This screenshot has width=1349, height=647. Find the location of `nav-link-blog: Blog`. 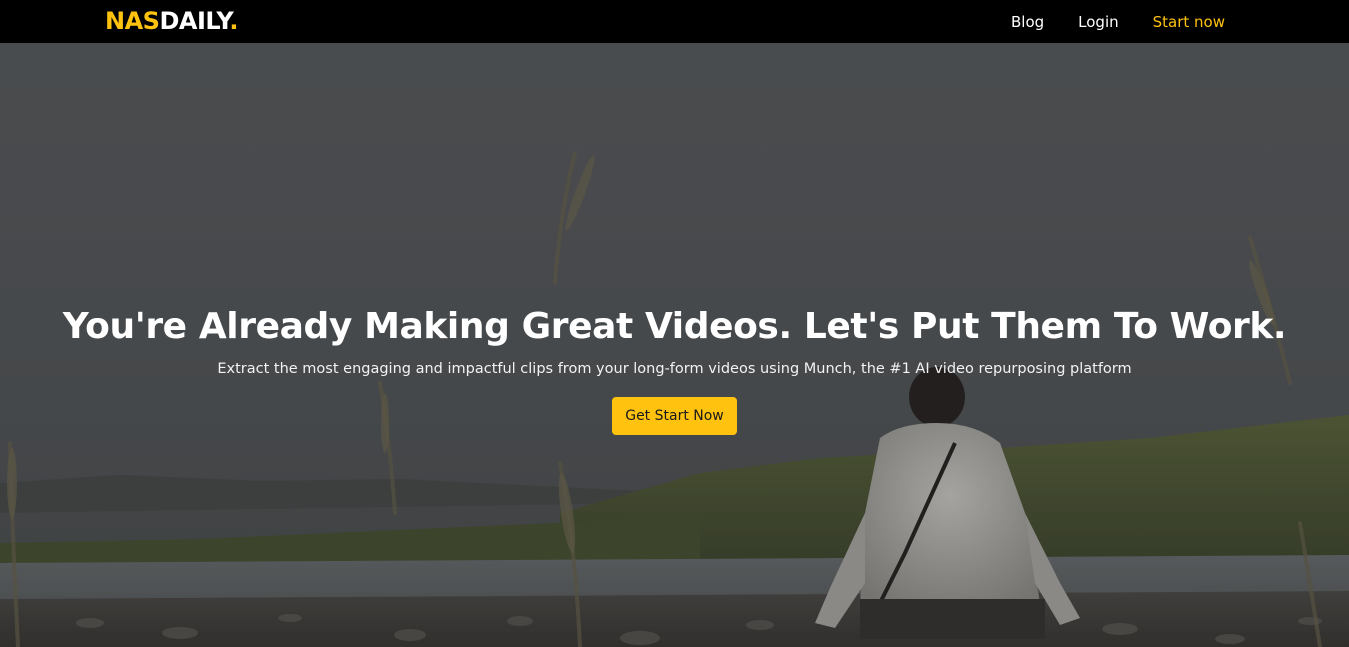

nav-link-blog: Blog is located at coordinates (1027, 22).